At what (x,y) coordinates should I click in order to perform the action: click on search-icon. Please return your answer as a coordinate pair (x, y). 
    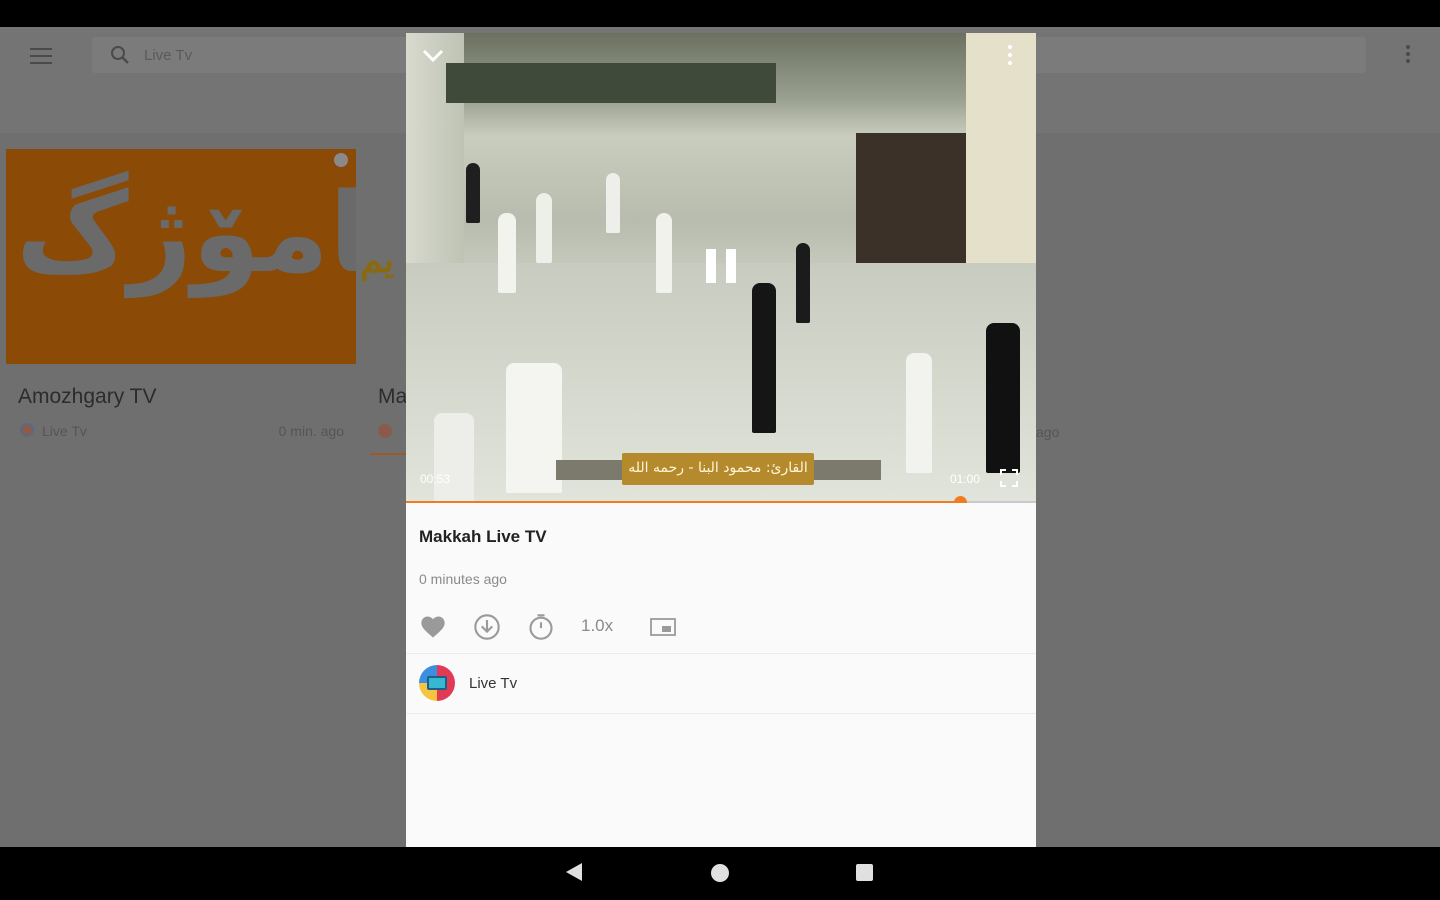
    Looking at the image, I should click on (120, 55).